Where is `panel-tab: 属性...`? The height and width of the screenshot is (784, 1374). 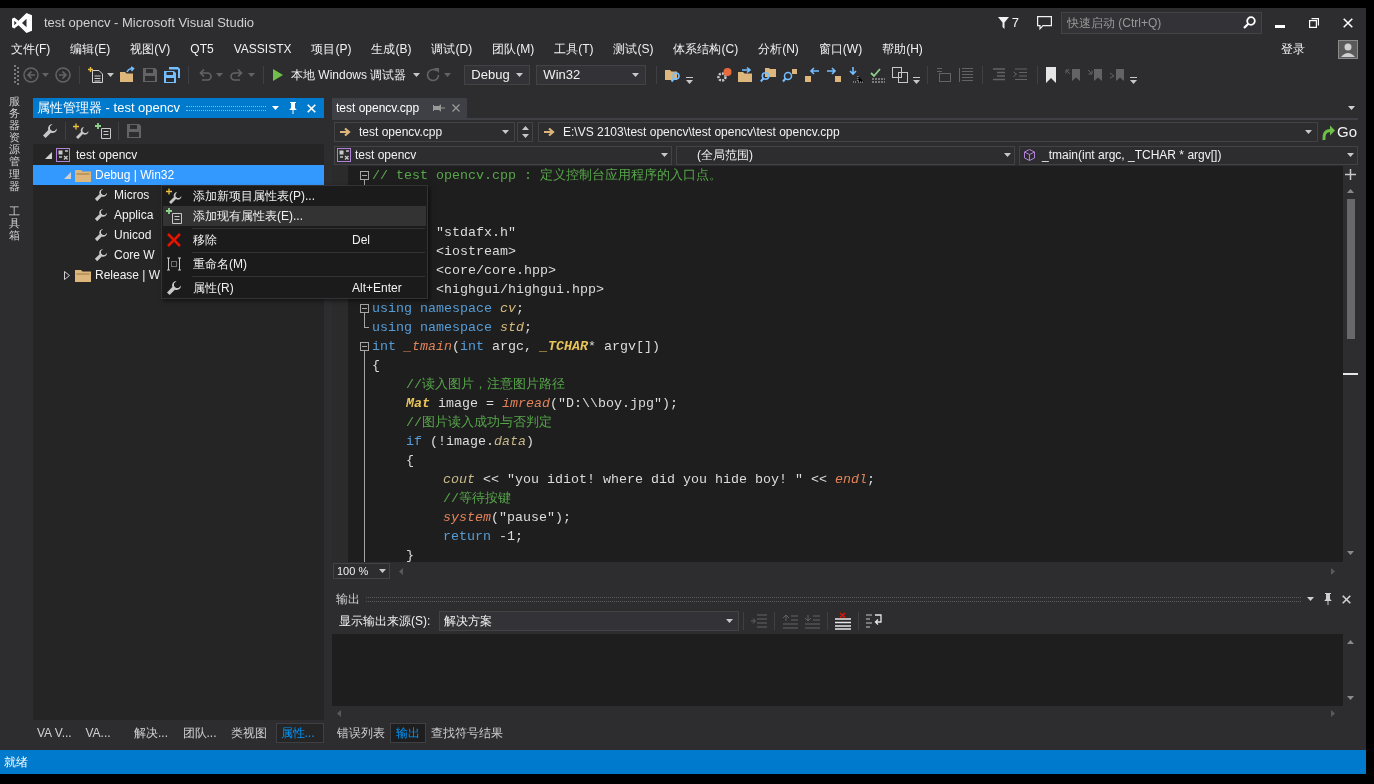
panel-tab: 属性... is located at coordinates (299, 733).